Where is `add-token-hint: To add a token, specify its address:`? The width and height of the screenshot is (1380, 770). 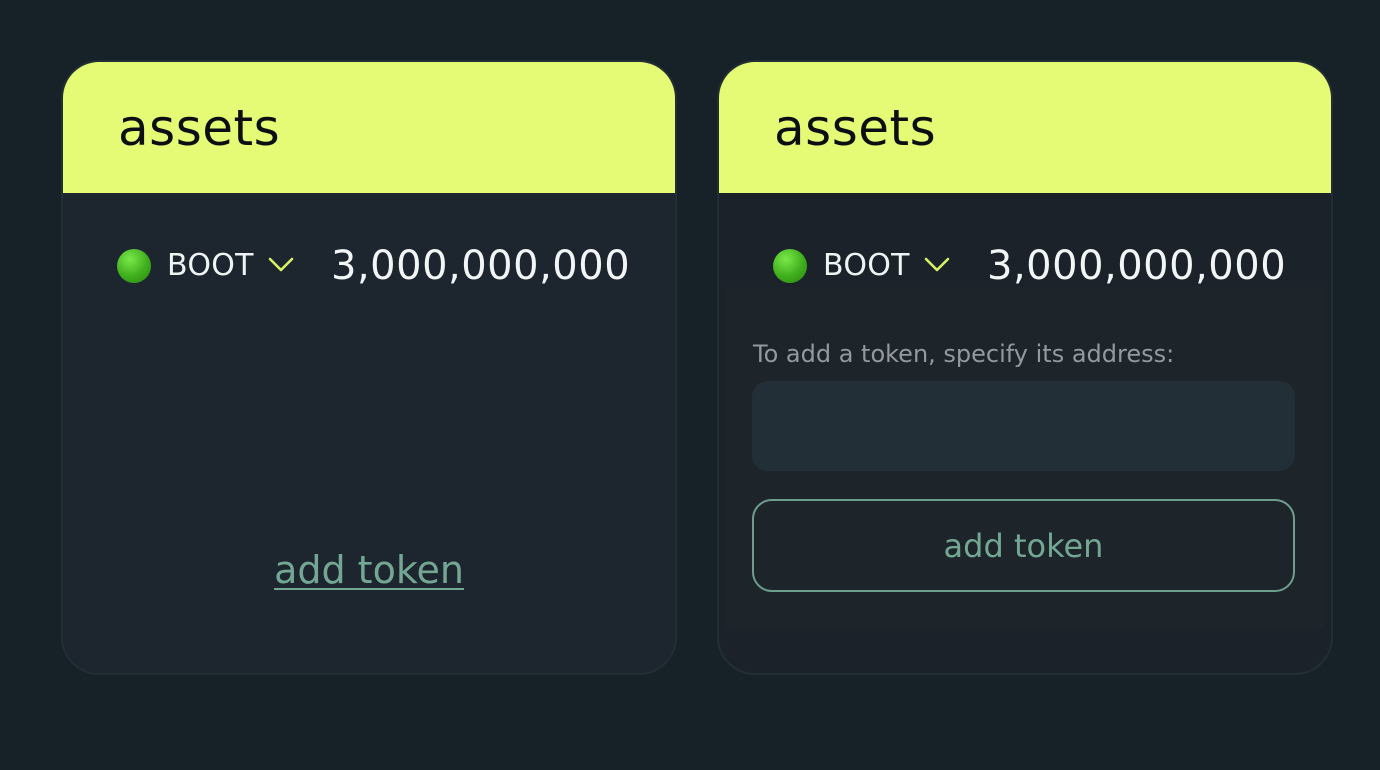
add-token-hint: To add a token, specify its address: is located at coordinates (964, 354).